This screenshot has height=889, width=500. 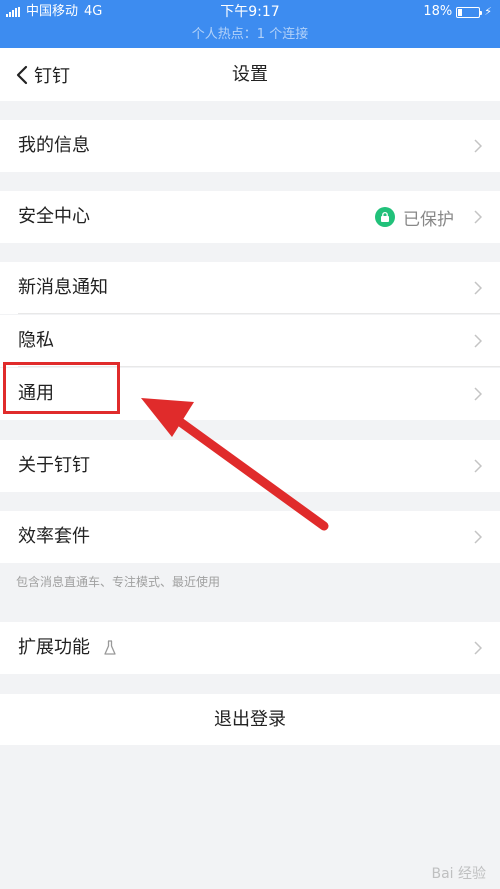 I want to click on page-title: 设置, so click(x=250, y=74).